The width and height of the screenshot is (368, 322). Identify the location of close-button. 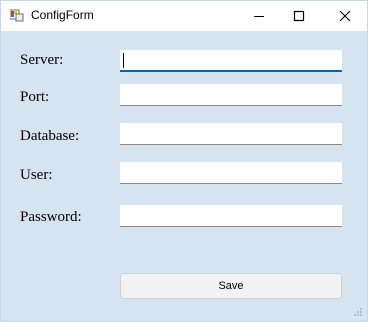
(345, 16).